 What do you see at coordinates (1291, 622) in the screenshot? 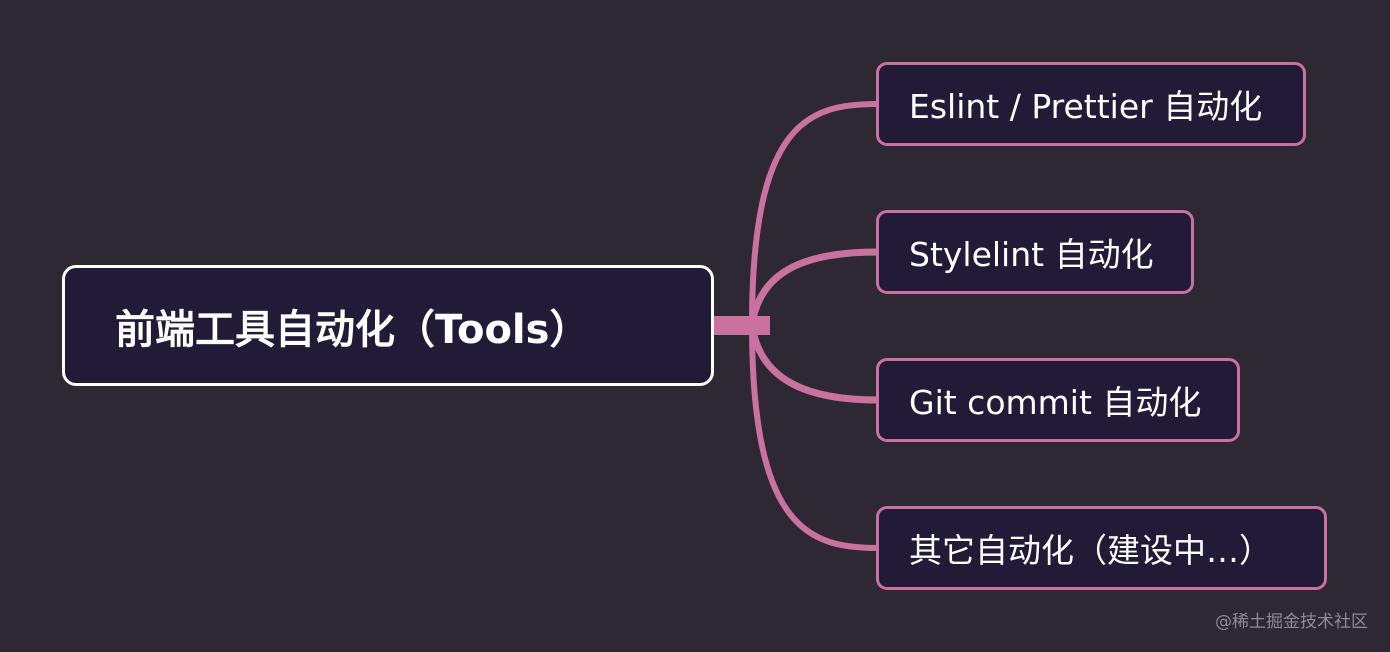
I see `watermark-credit: @稀土掘金技术社区` at bounding box center [1291, 622].